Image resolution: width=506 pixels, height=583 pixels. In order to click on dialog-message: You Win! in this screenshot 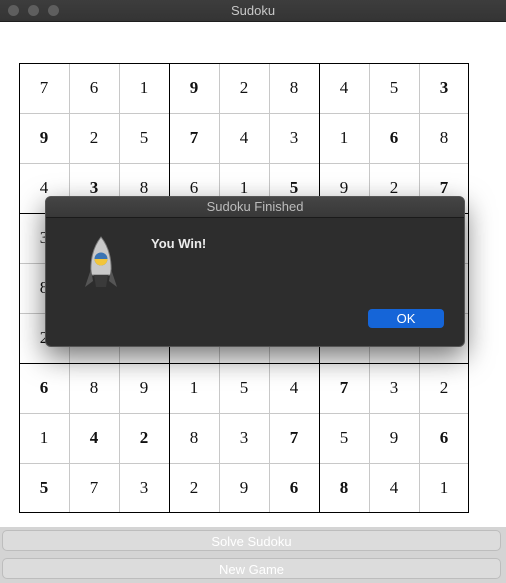, I will do `click(179, 243)`.